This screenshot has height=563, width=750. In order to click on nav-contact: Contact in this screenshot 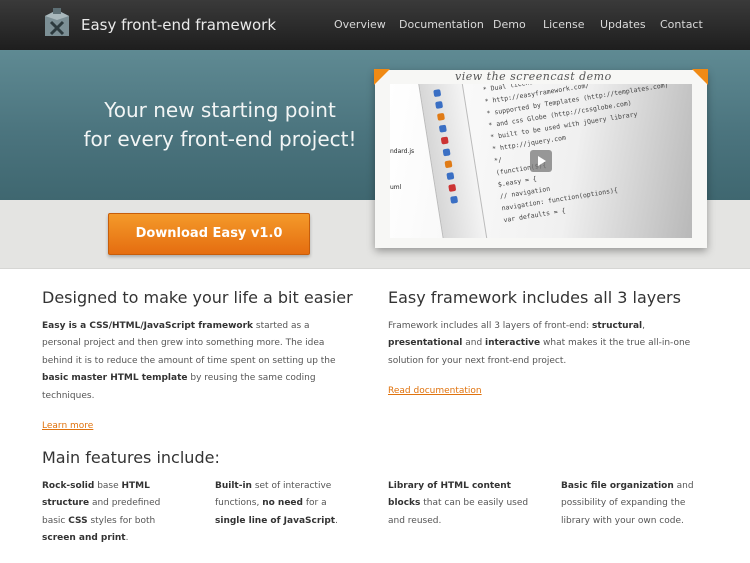, I will do `click(681, 24)`.